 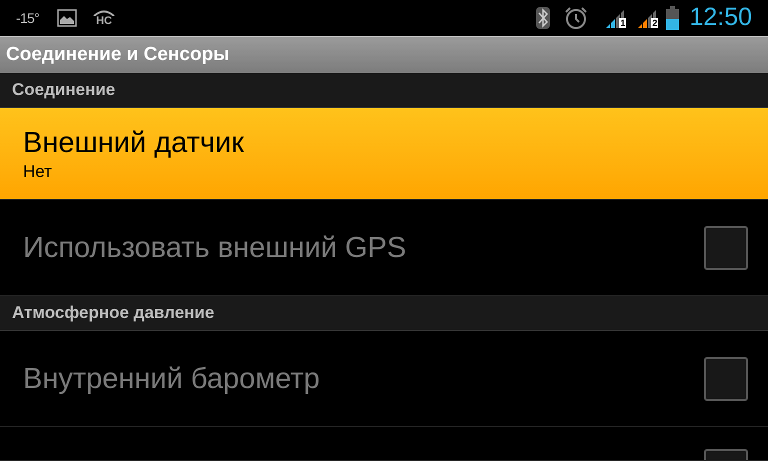 I want to click on item-title: Внешний датчик, so click(x=134, y=143).